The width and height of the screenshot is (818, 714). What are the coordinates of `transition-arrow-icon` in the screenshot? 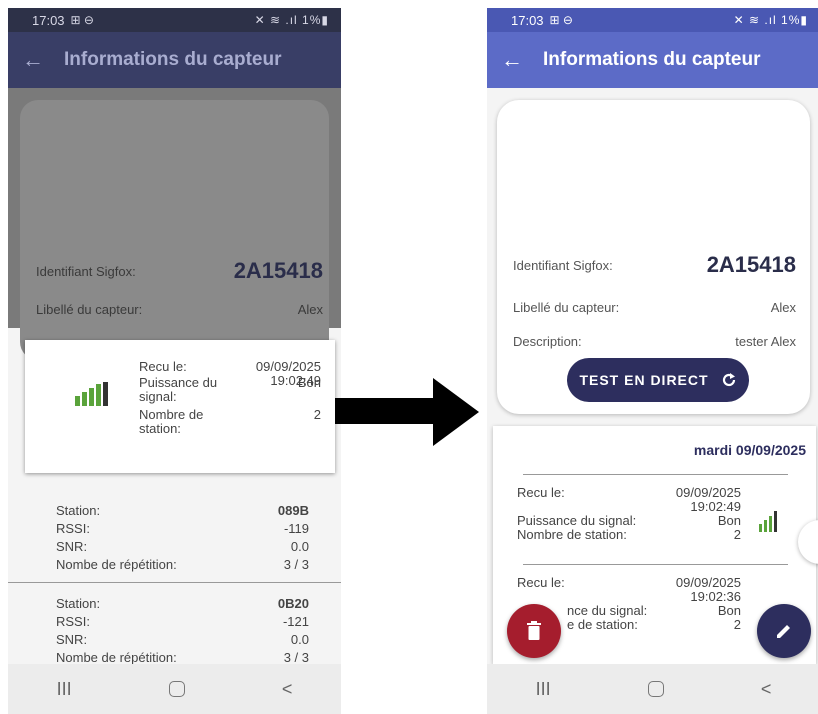 It's located at (407, 412).